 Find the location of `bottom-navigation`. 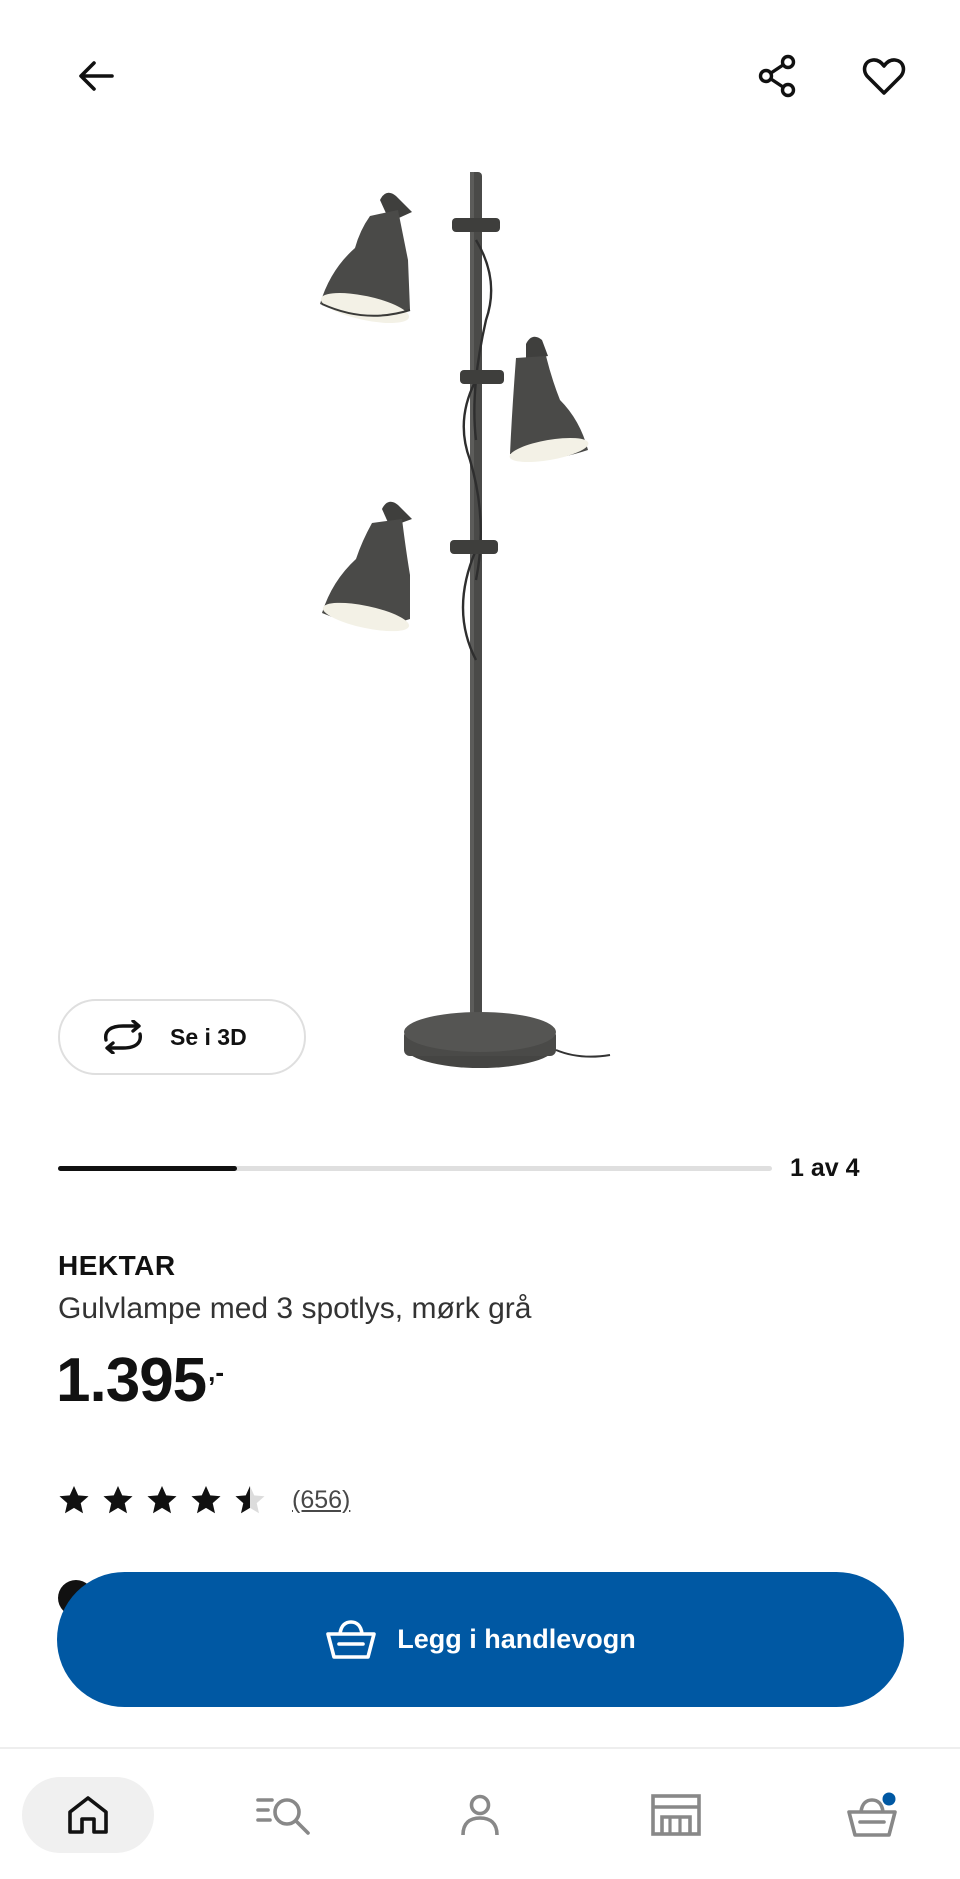

bottom-navigation is located at coordinates (480, 1814).